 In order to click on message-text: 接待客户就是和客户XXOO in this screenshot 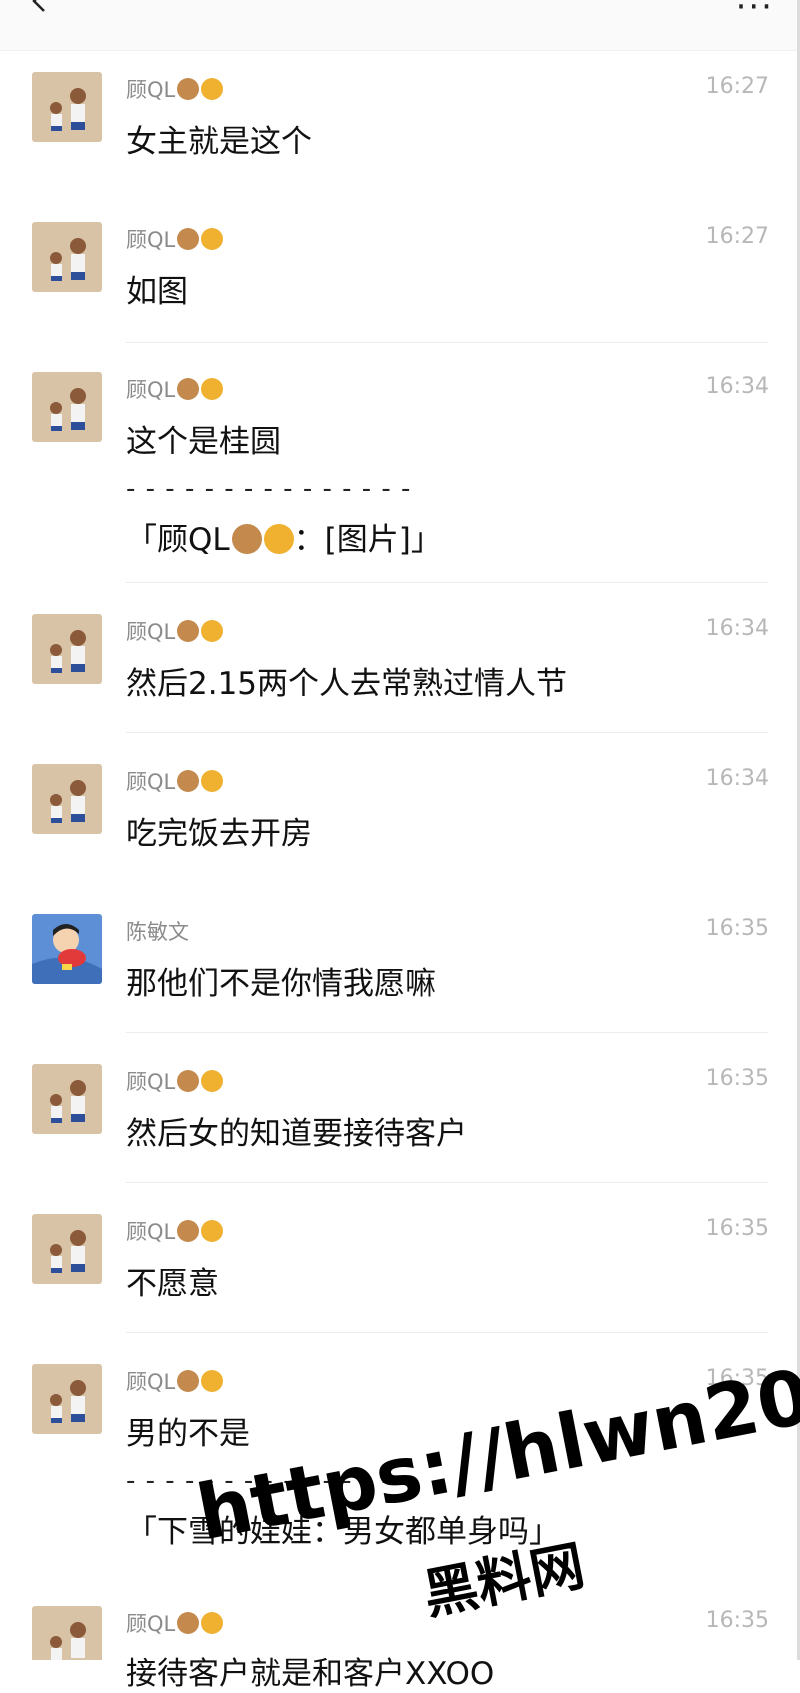, I will do `click(310, 1674)`.